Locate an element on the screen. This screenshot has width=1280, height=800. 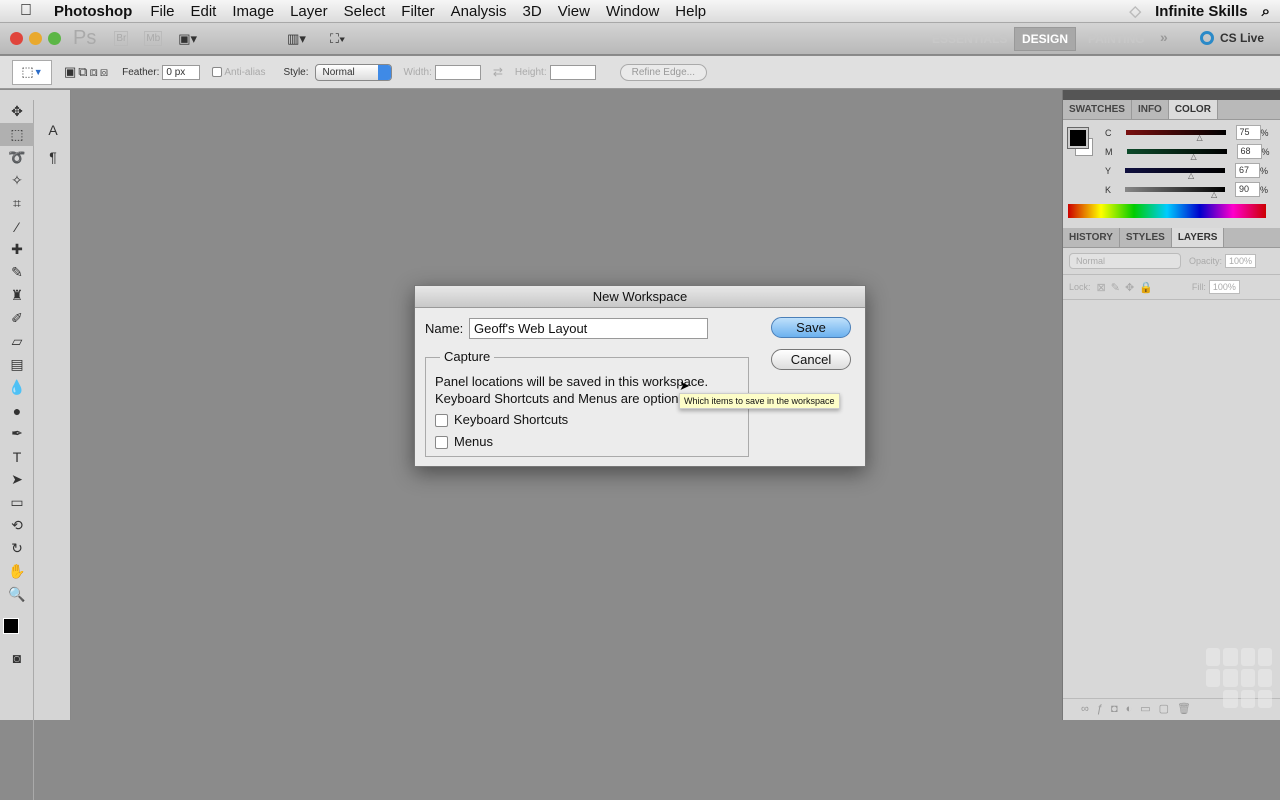
more-workspaces-button: » is located at coordinates (1164, 37).